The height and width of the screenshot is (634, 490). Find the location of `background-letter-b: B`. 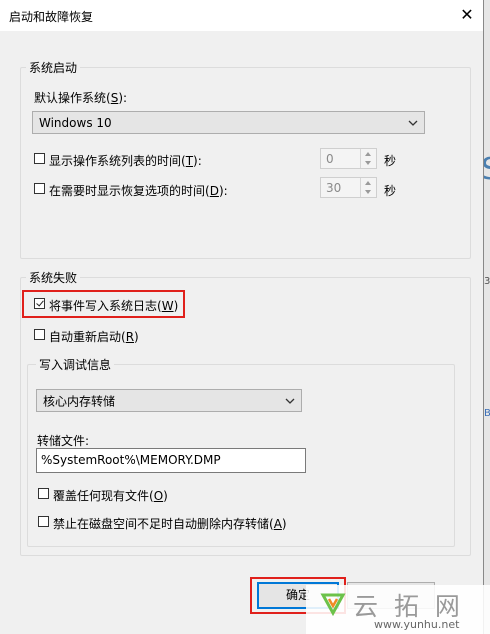

background-letter-b: B is located at coordinates (487, 413).